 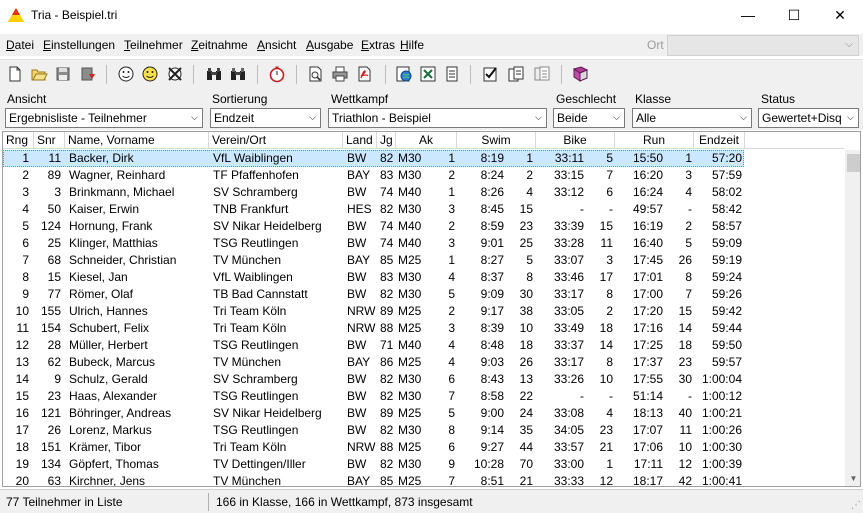 What do you see at coordinates (214, 74) in the screenshot?
I see `binoculars-icon` at bounding box center [214, 74].